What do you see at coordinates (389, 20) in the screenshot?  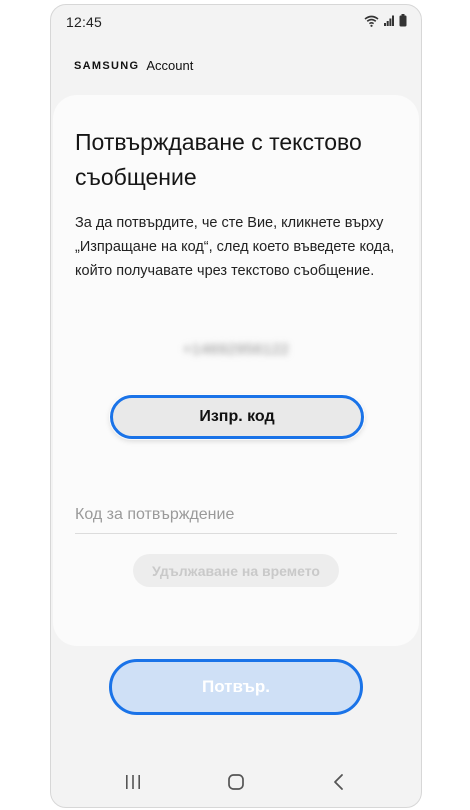 I see `signal-icon` at bounding box center [389, 20].